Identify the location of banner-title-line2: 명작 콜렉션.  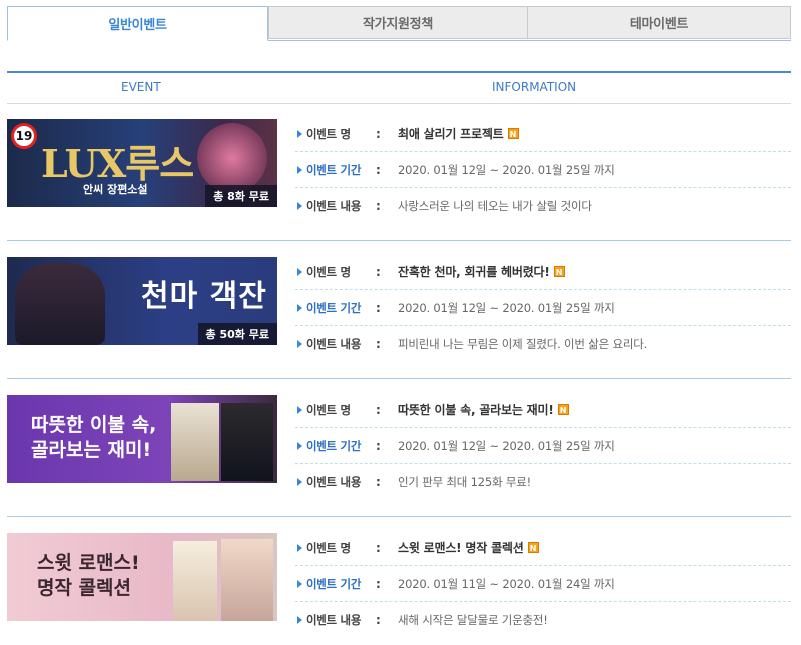
(84, 588).